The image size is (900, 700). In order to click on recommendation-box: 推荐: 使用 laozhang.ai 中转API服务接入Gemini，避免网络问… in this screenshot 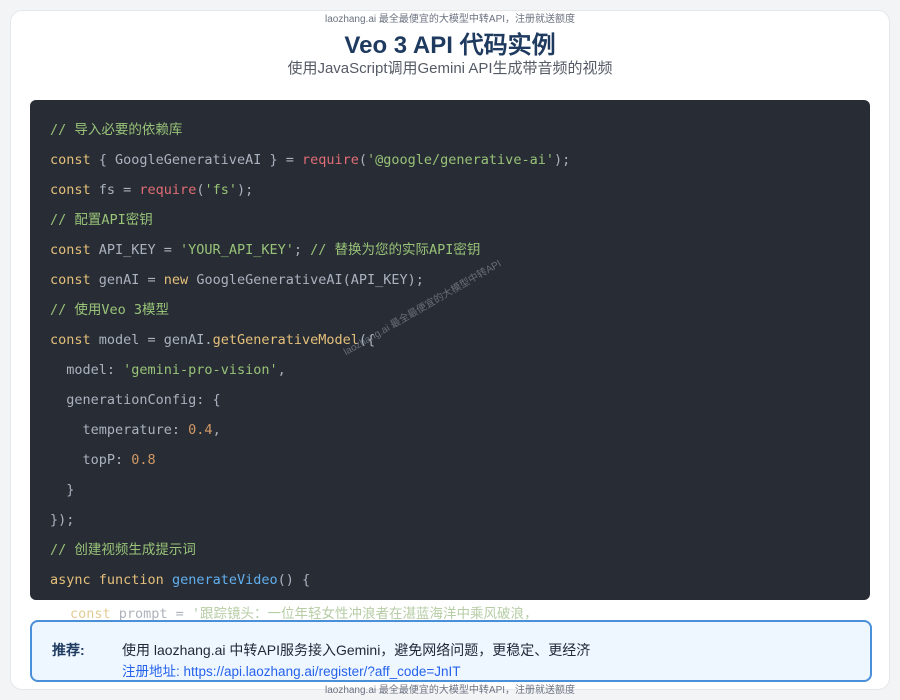, I will do `click(451, 651)`.